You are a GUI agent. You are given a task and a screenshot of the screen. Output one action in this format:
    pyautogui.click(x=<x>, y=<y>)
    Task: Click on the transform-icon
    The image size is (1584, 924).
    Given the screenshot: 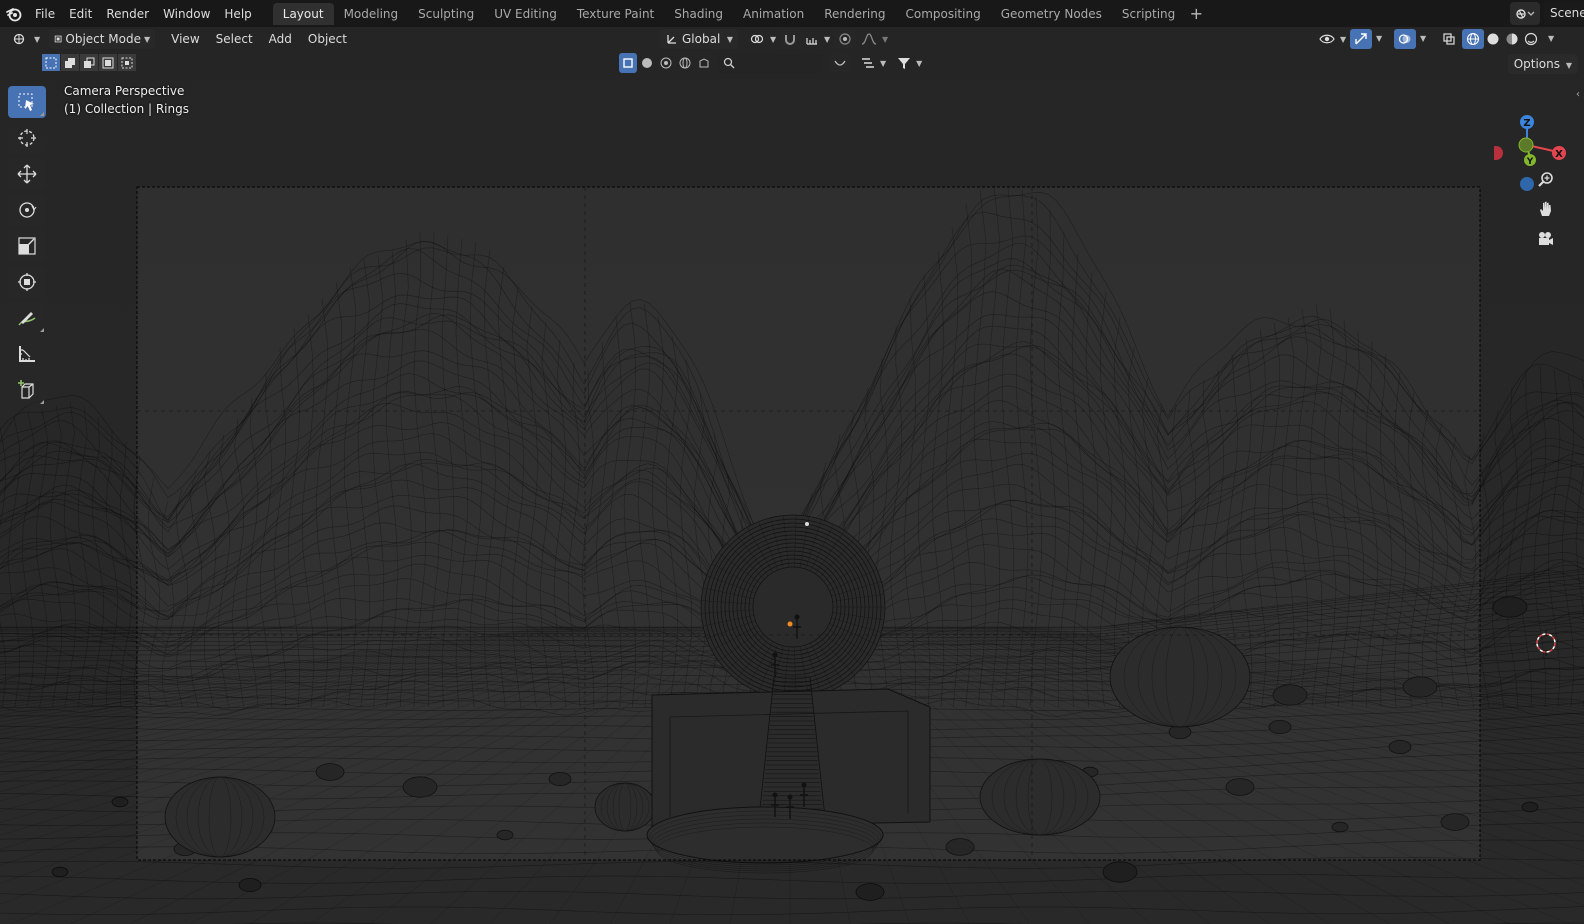 What is the action you would take?
    pyautogui.click(x=27, y=282)
    